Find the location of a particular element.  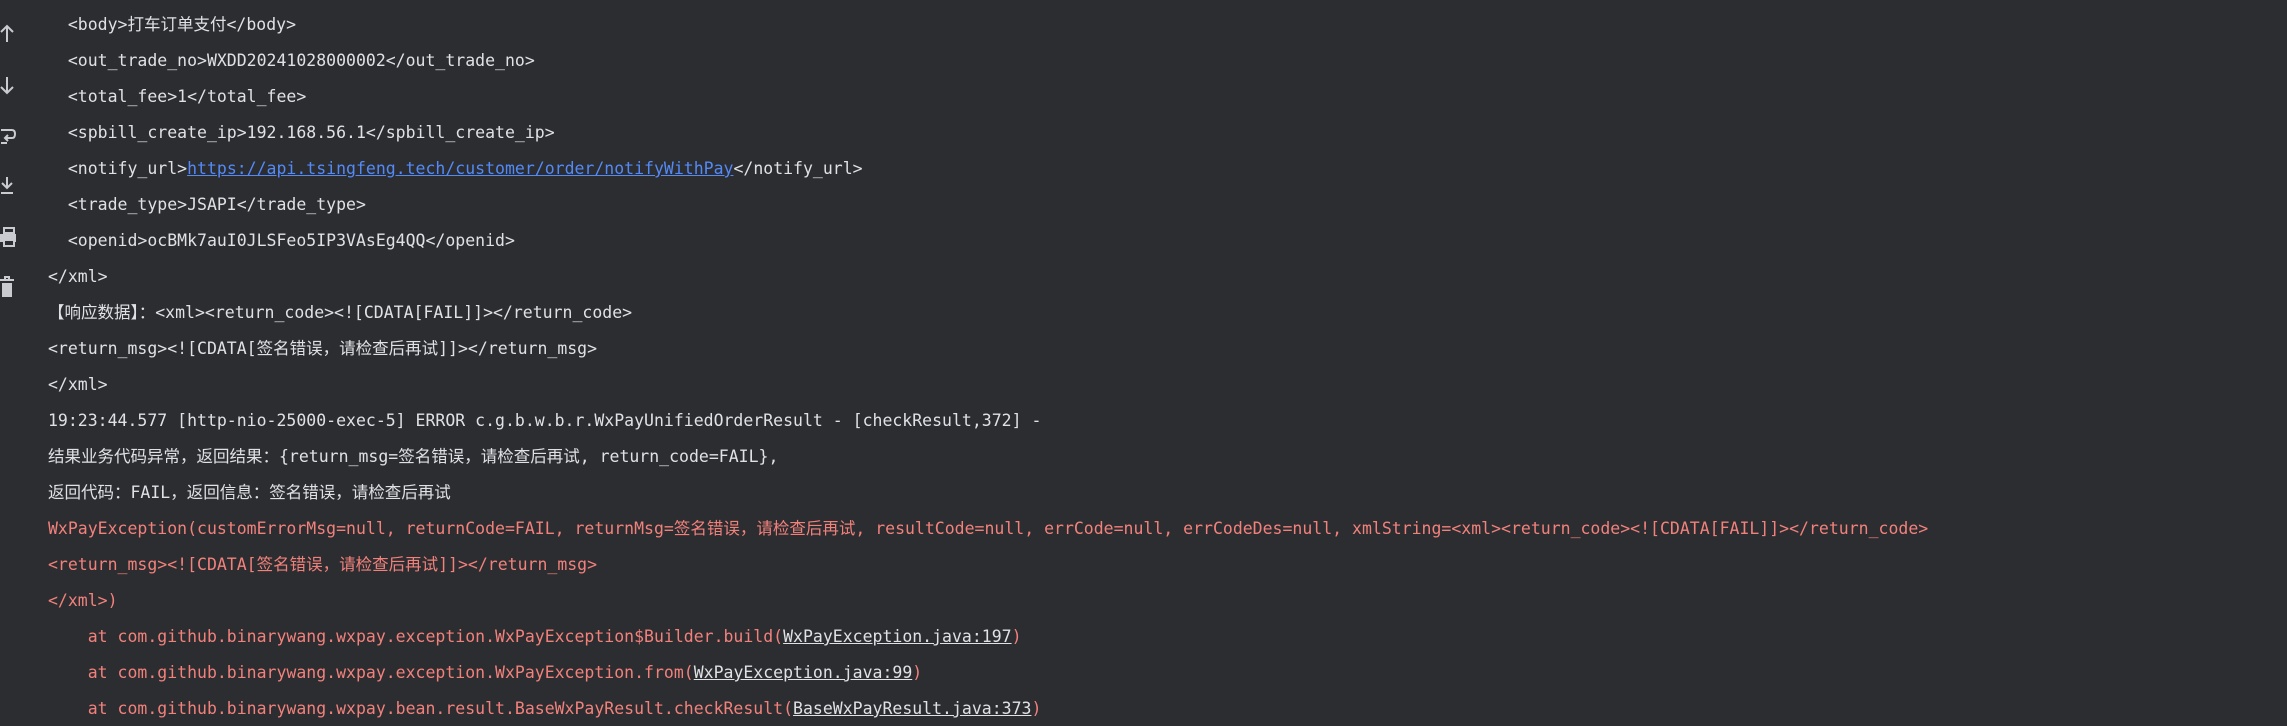

log-line: <trade_type>JSAPI</trade_type> is located at coordinates (207, 204).